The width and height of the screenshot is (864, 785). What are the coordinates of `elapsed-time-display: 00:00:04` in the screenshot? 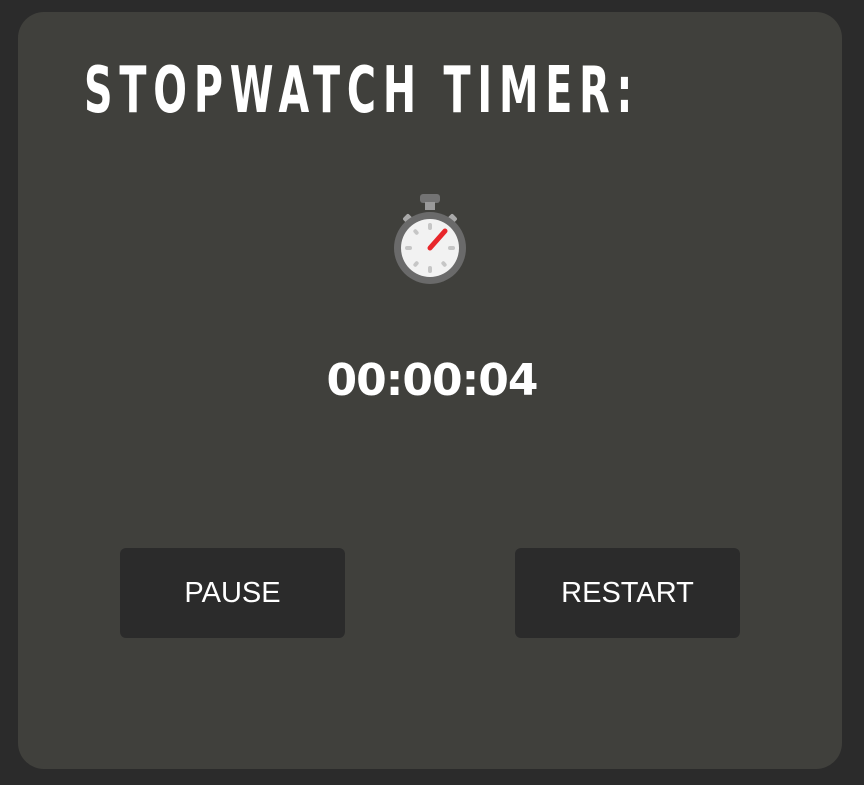 It's located at (432, 380).